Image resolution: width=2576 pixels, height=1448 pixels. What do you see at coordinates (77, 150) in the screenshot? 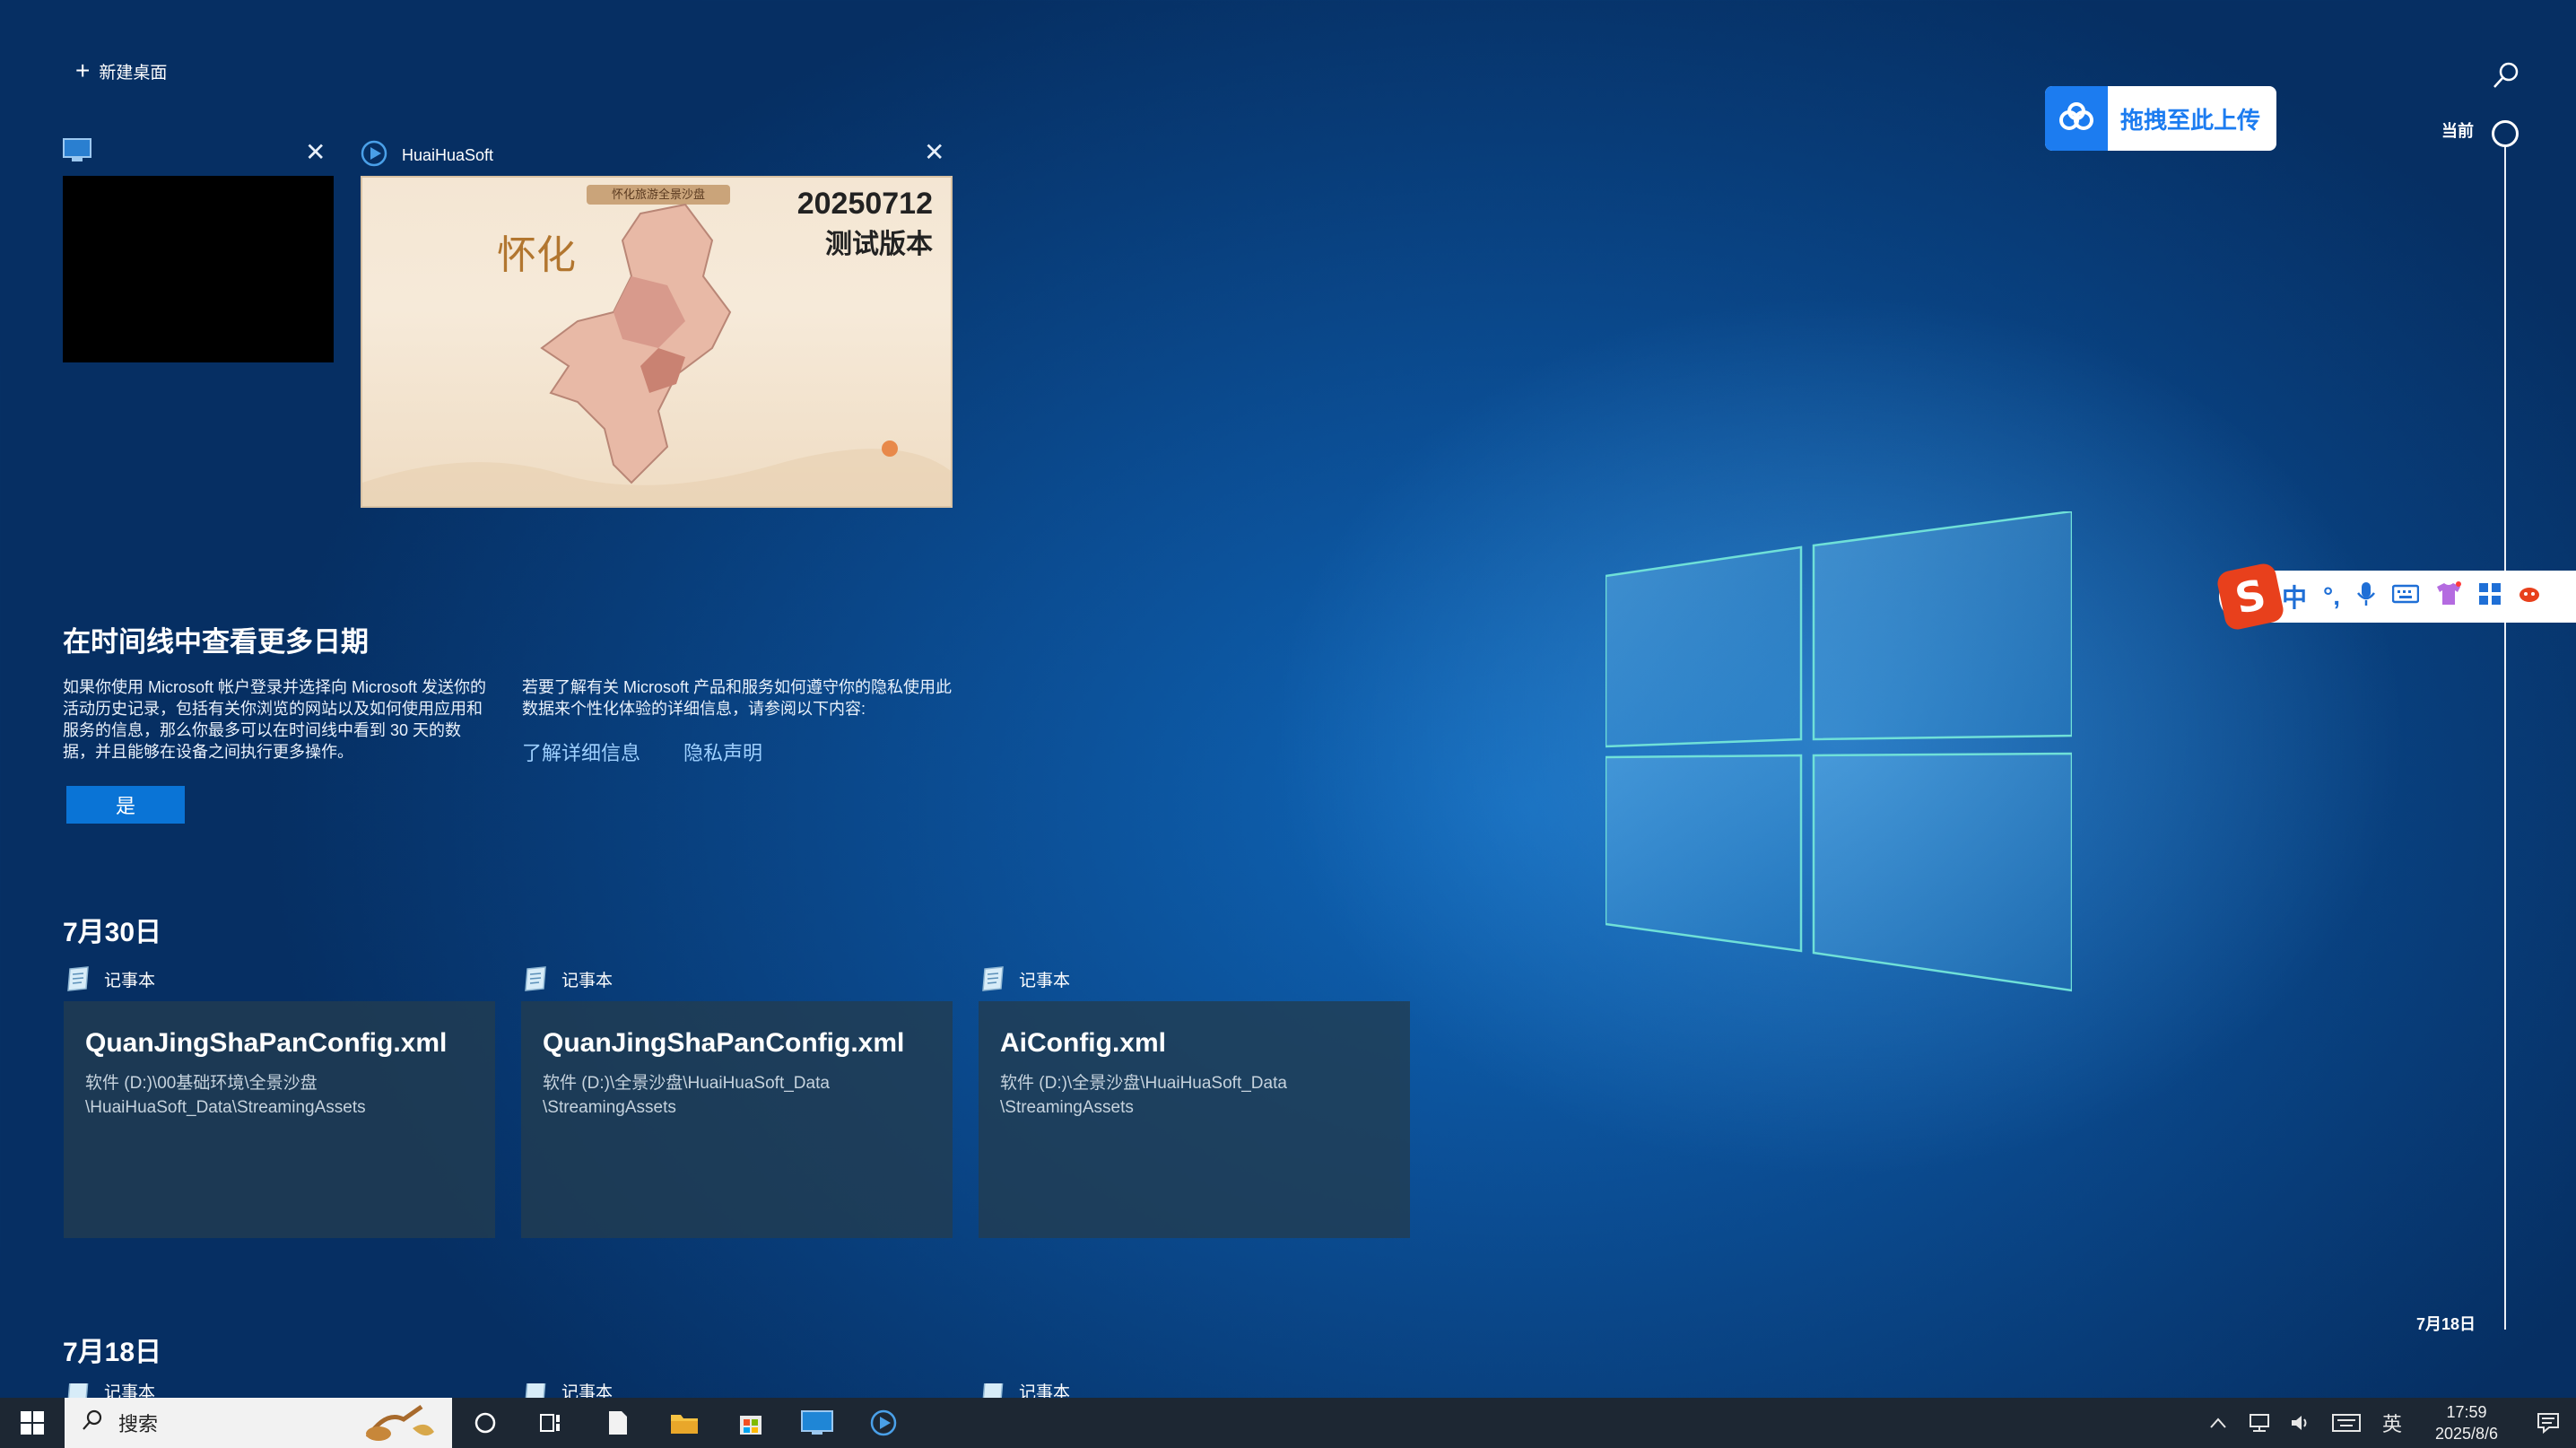
I see `window-app-icon` at bounding box center [77, 150].